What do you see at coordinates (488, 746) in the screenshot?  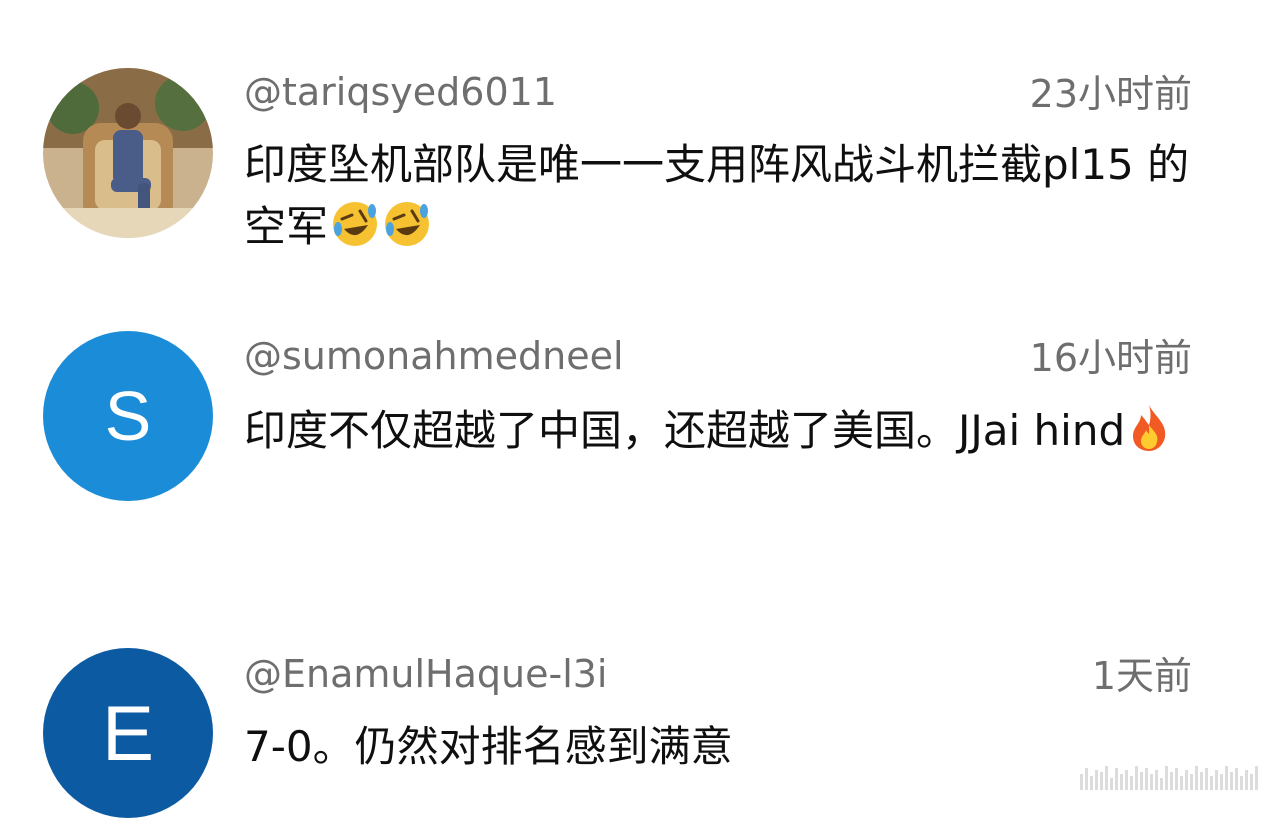 I see `comment-text: 7-0。仍然对排名感到满意` at bounding box center [488, 746].